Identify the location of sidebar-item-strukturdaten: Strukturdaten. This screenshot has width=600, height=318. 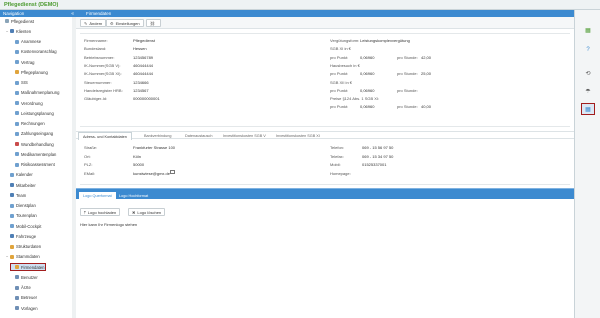
(23, 247).